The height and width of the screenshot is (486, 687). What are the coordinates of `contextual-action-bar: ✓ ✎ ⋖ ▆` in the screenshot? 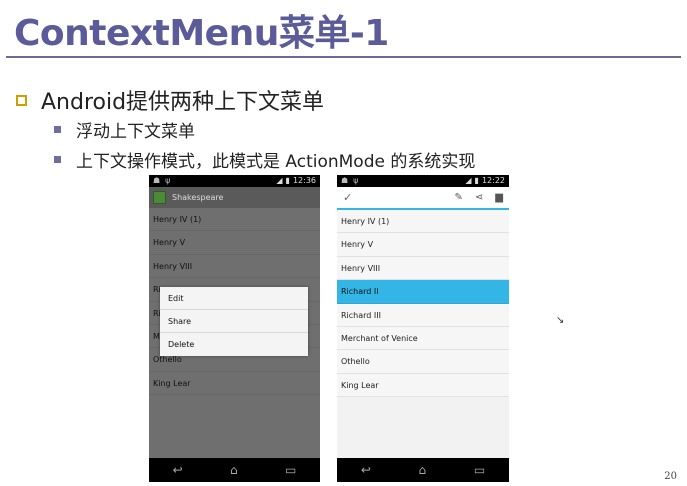 It's located at (423, 198).